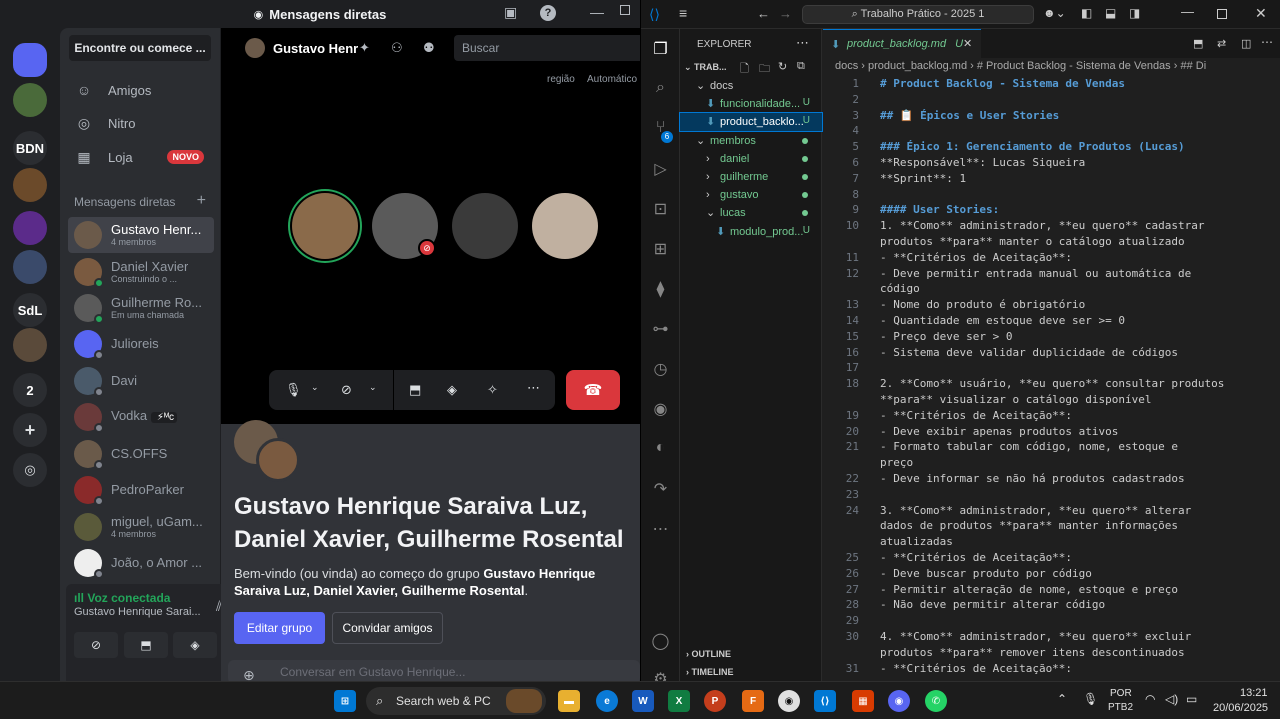 The image size is (1280, 719). What do you see at coordinates (346, 390) in the screenshot?
I see `camera-off-icon: ⊘` at bounding box center [346, 390].